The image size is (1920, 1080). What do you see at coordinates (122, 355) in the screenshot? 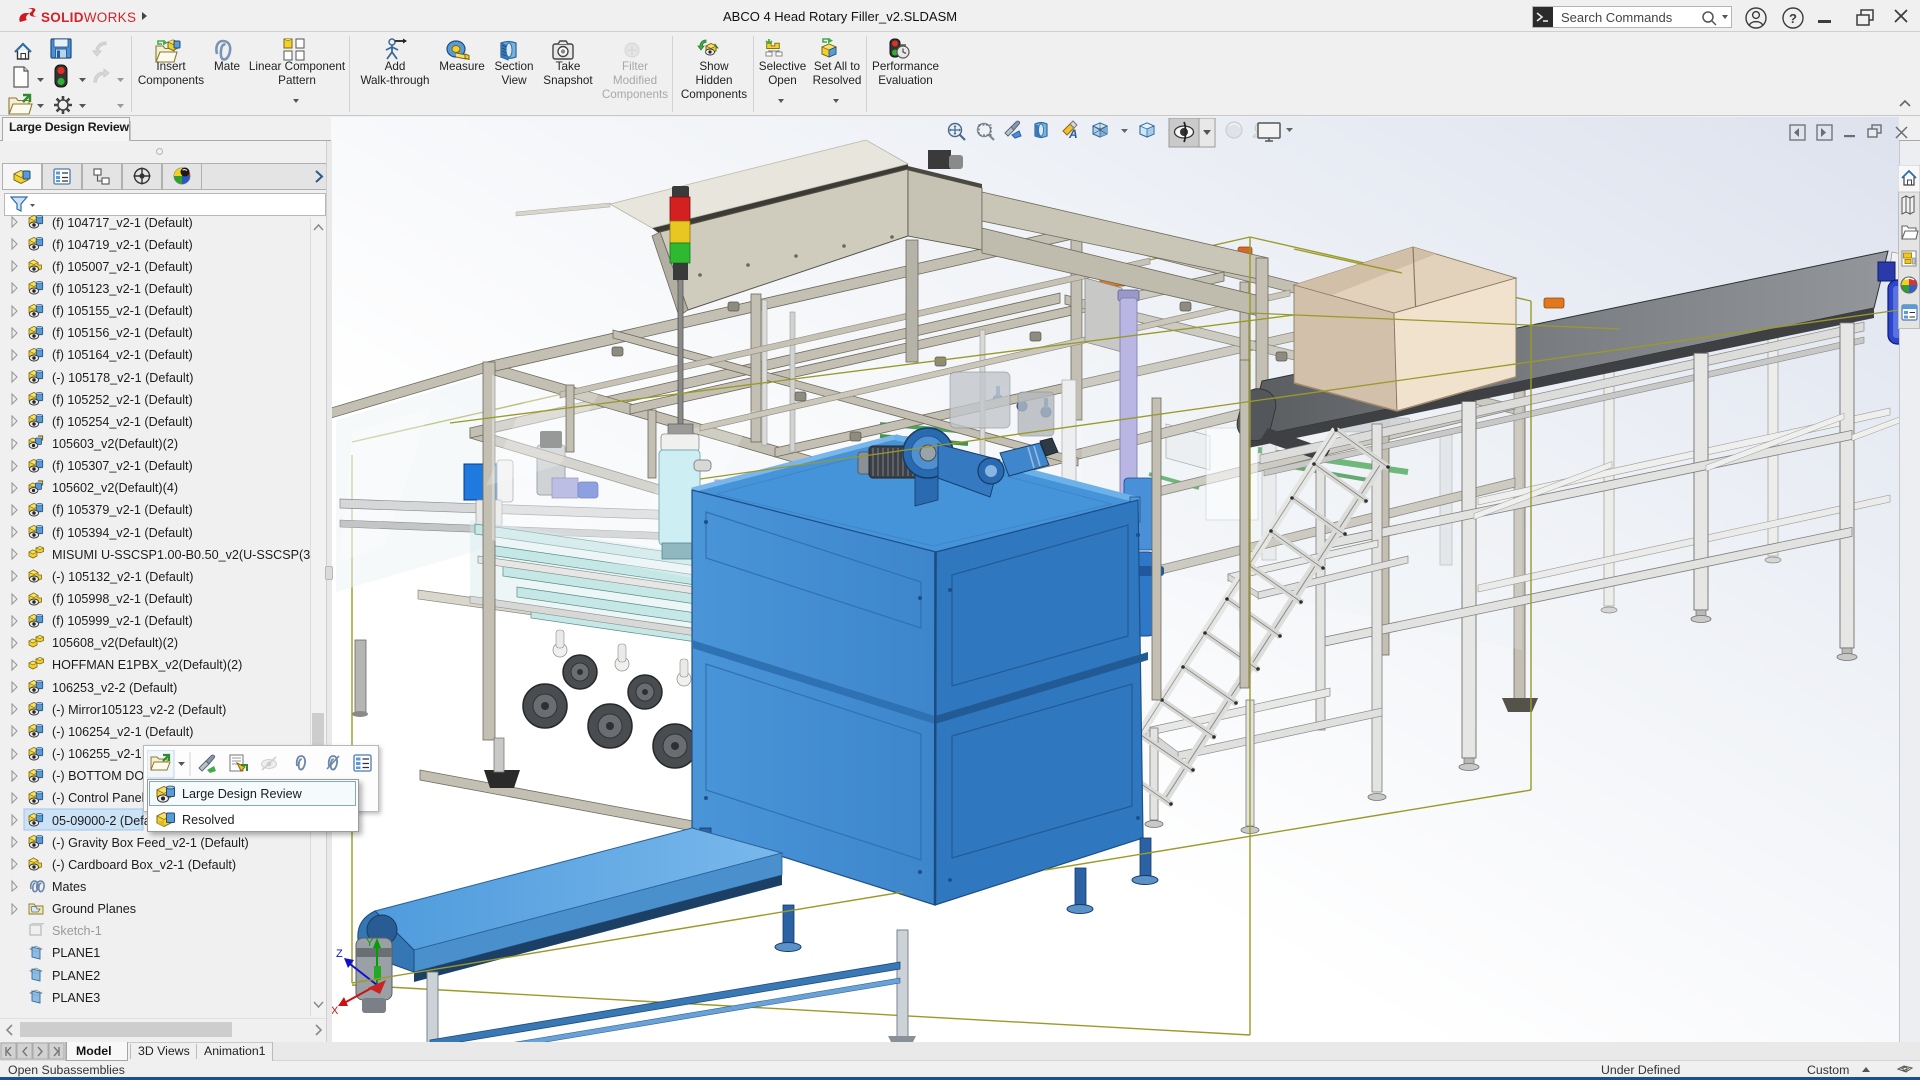
I see `svg-text: (f) 105164_v2-1 (Default)` at bounding box center [122, 355].